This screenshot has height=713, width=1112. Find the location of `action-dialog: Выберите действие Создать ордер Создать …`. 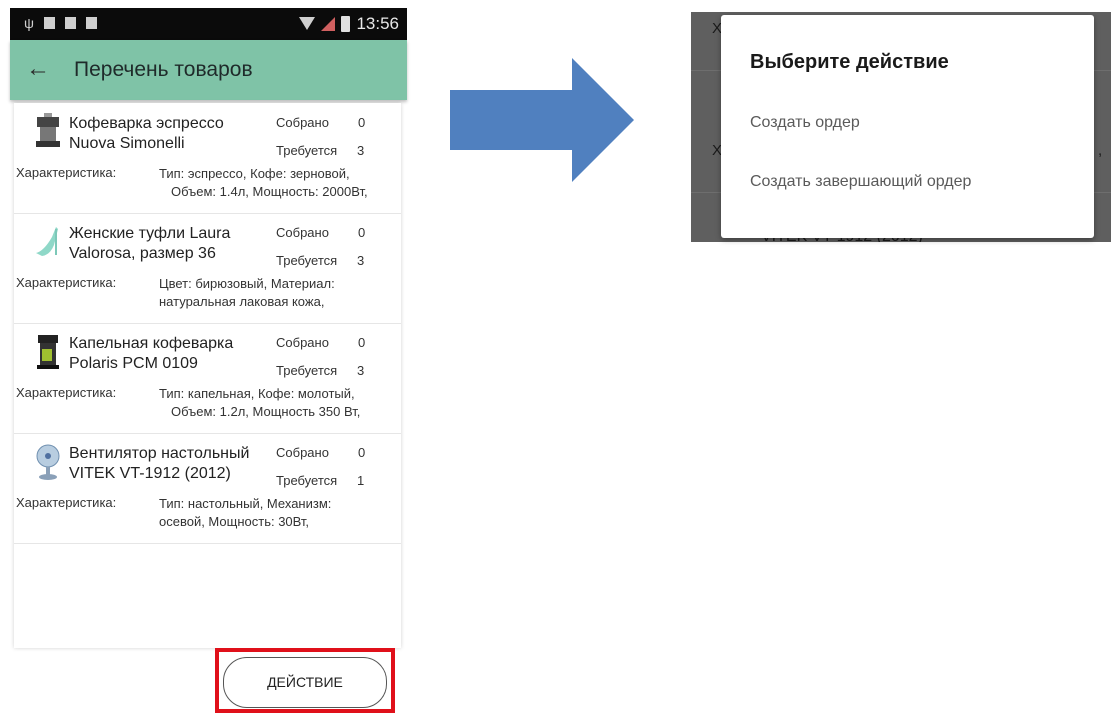

action-dialog: Выберите действие Создать ордер Создать … is located at coordinates (907, 126).